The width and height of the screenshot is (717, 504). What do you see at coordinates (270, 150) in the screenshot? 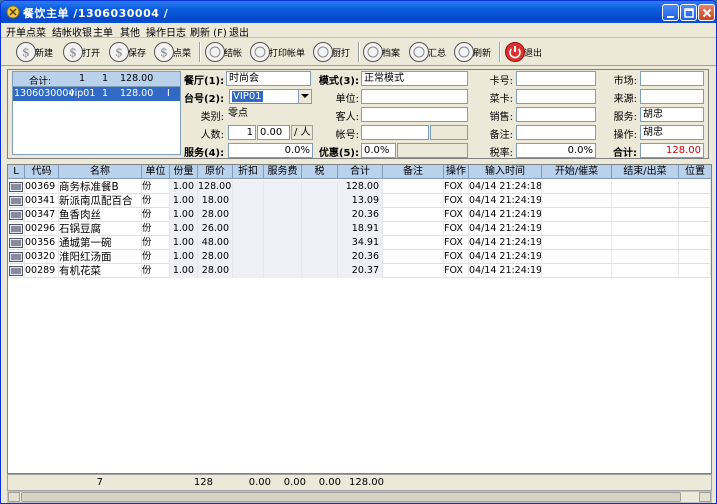
I see `service-field: 0.0%` at bounding box center [270, 150].